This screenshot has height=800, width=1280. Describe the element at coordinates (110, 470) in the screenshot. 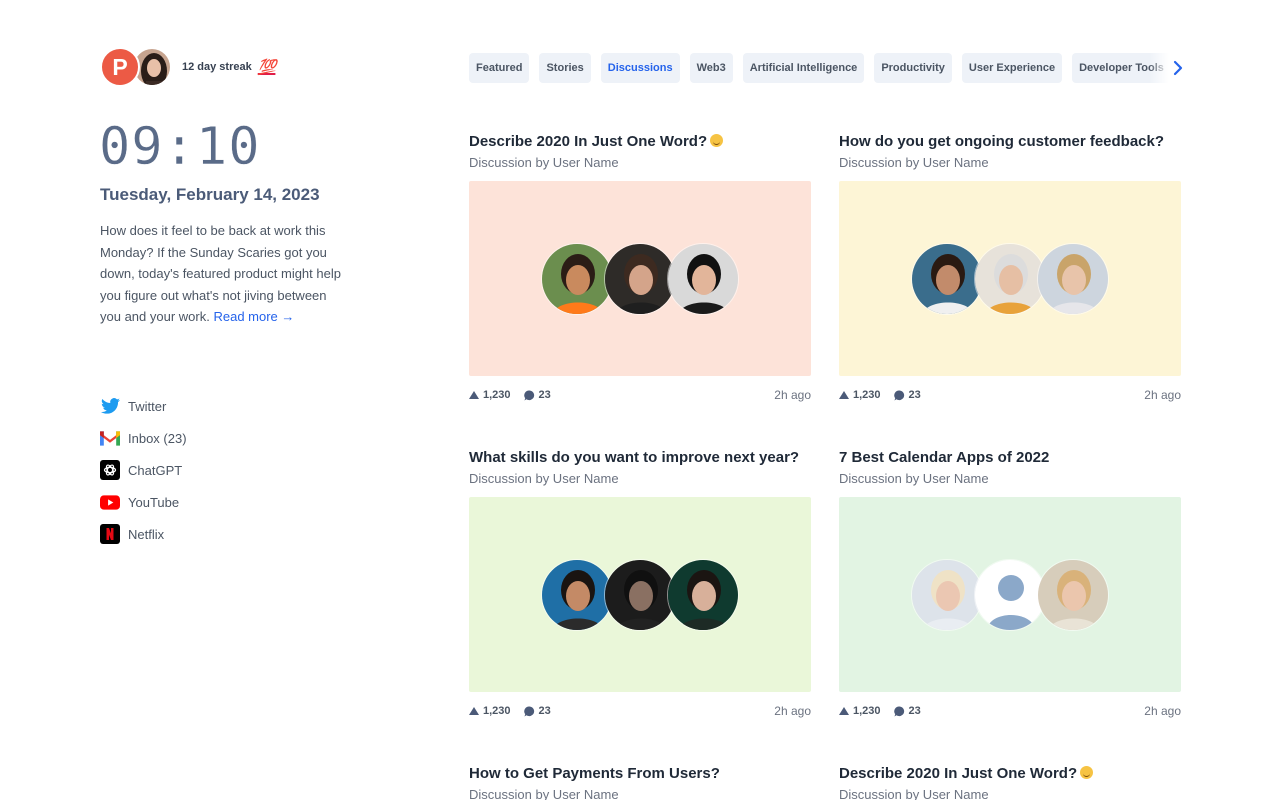

I see `chatgpt-icon` at that location.